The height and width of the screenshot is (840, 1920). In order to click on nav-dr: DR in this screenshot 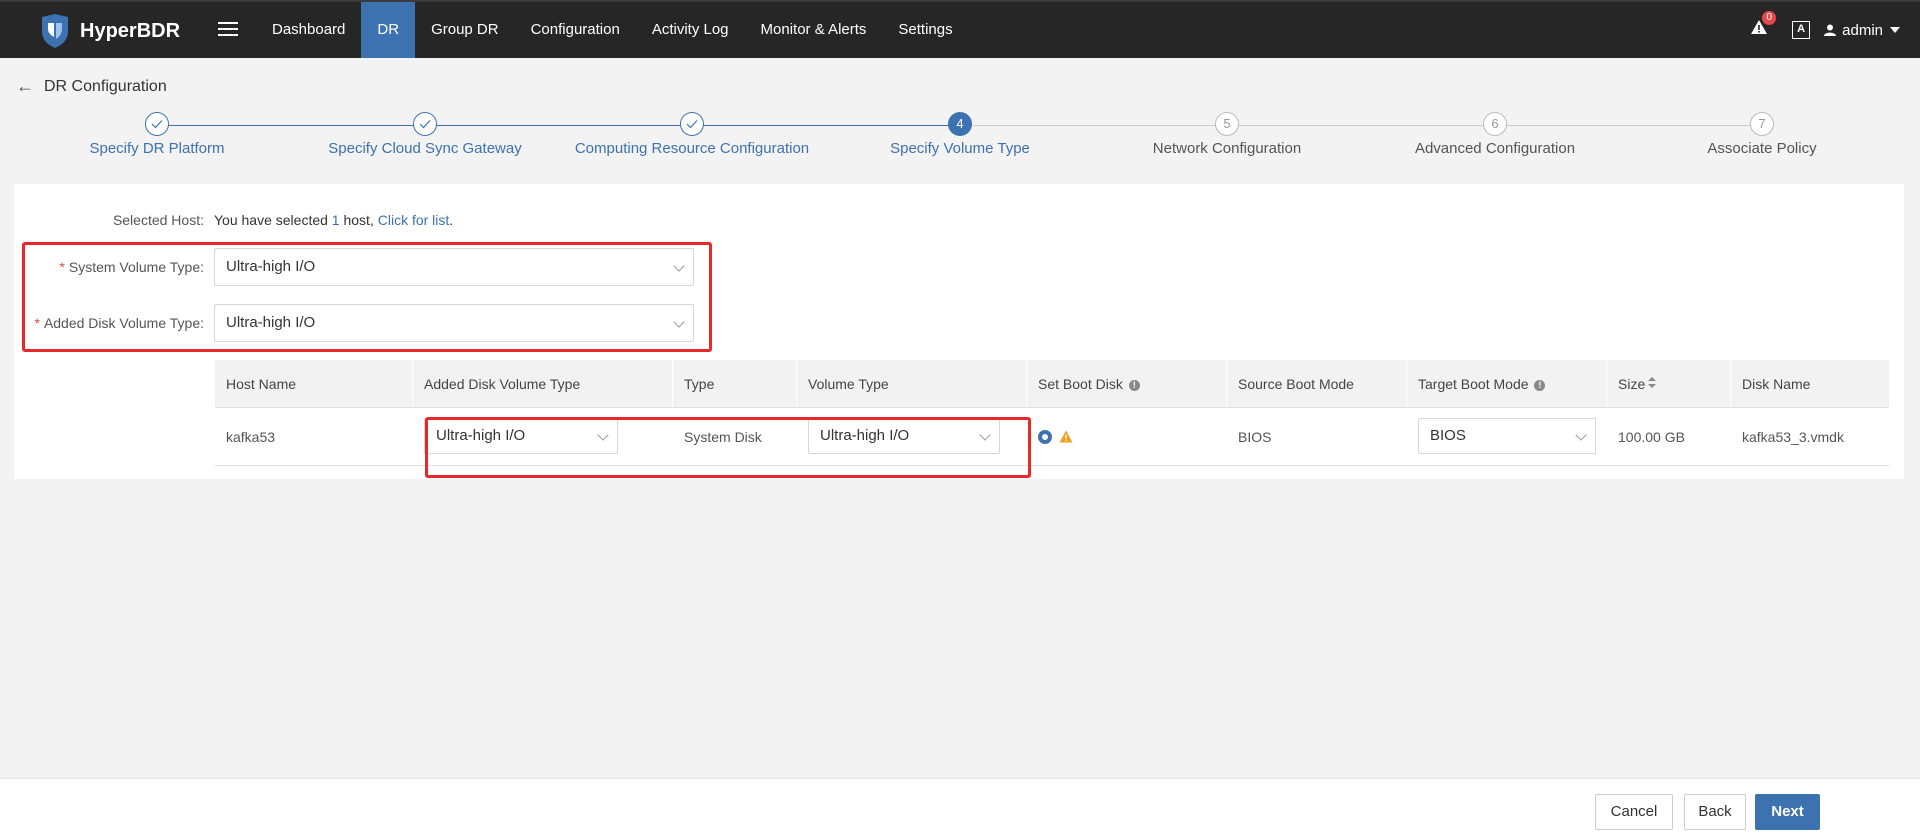, I will do `click(388, 30)`.